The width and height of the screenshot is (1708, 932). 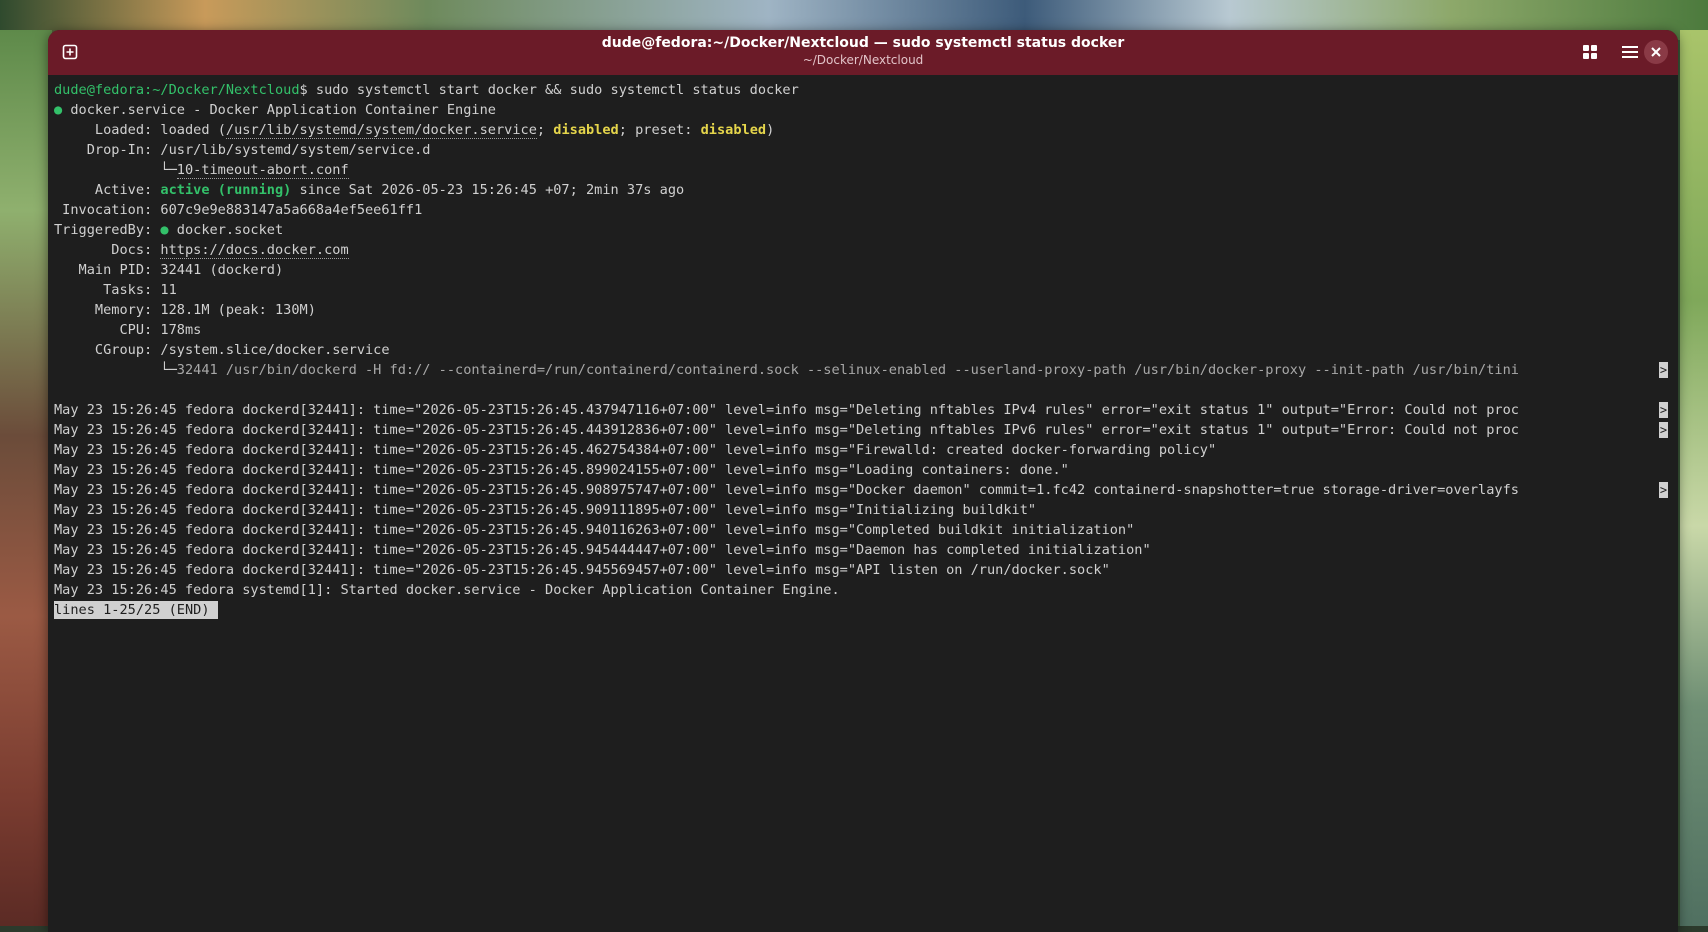 What do you see at coordinates (262, 170) in the screenshot?
I see `dropin-file-link: 10-timeout-abort.conf` at bounding box center [262, 170].